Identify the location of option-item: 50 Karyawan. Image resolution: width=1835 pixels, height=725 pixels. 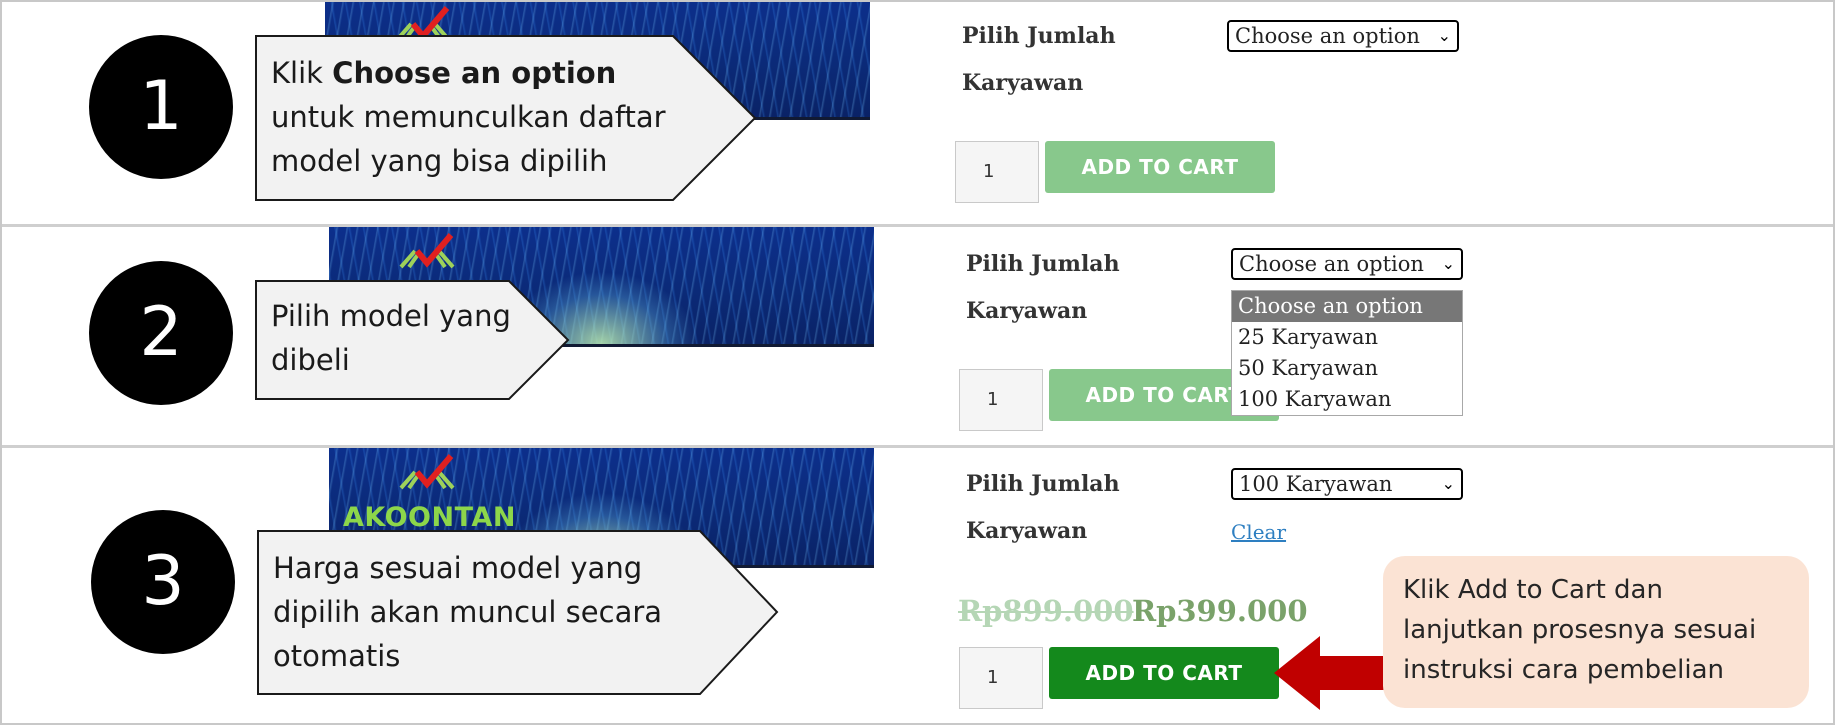
(1347, 368).